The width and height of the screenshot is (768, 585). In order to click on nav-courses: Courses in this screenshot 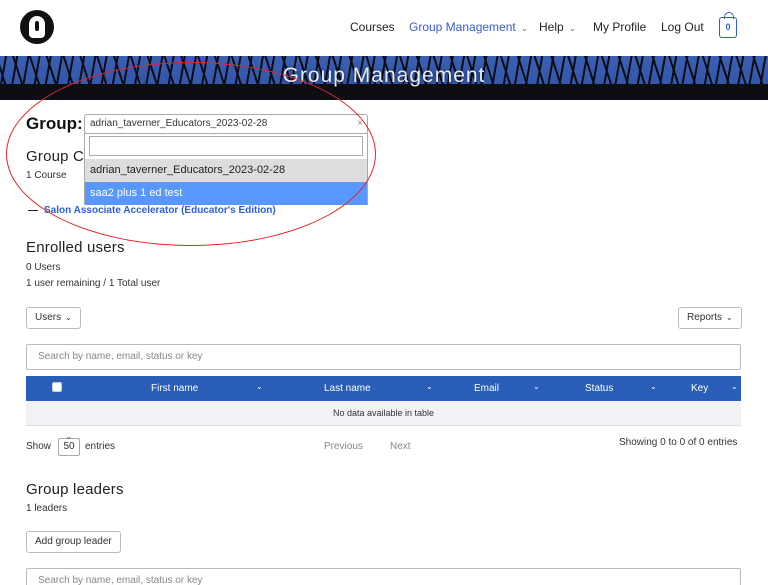, I will do `click(372, 27)`.